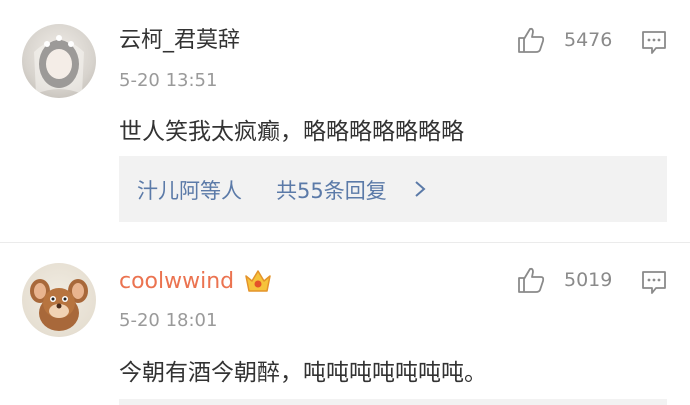 This screenshot has height=405, width=690. What do you see at coordinates (176, 282) in the screenshot?
I see `username: coolwwind` at bounding box center [176, 282].